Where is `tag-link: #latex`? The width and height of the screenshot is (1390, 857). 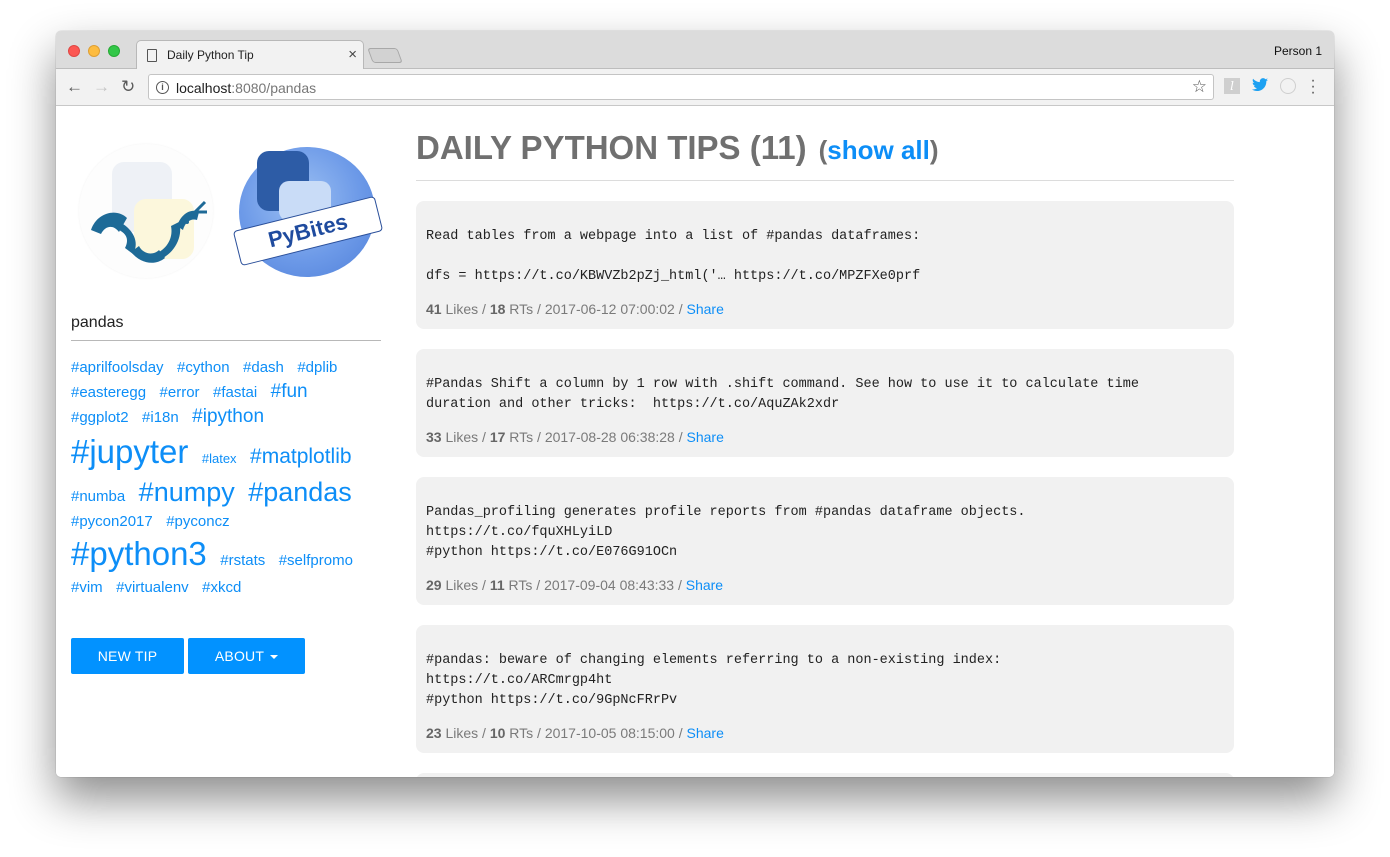
tag-link: #latex is located at coordinates (219, 459).